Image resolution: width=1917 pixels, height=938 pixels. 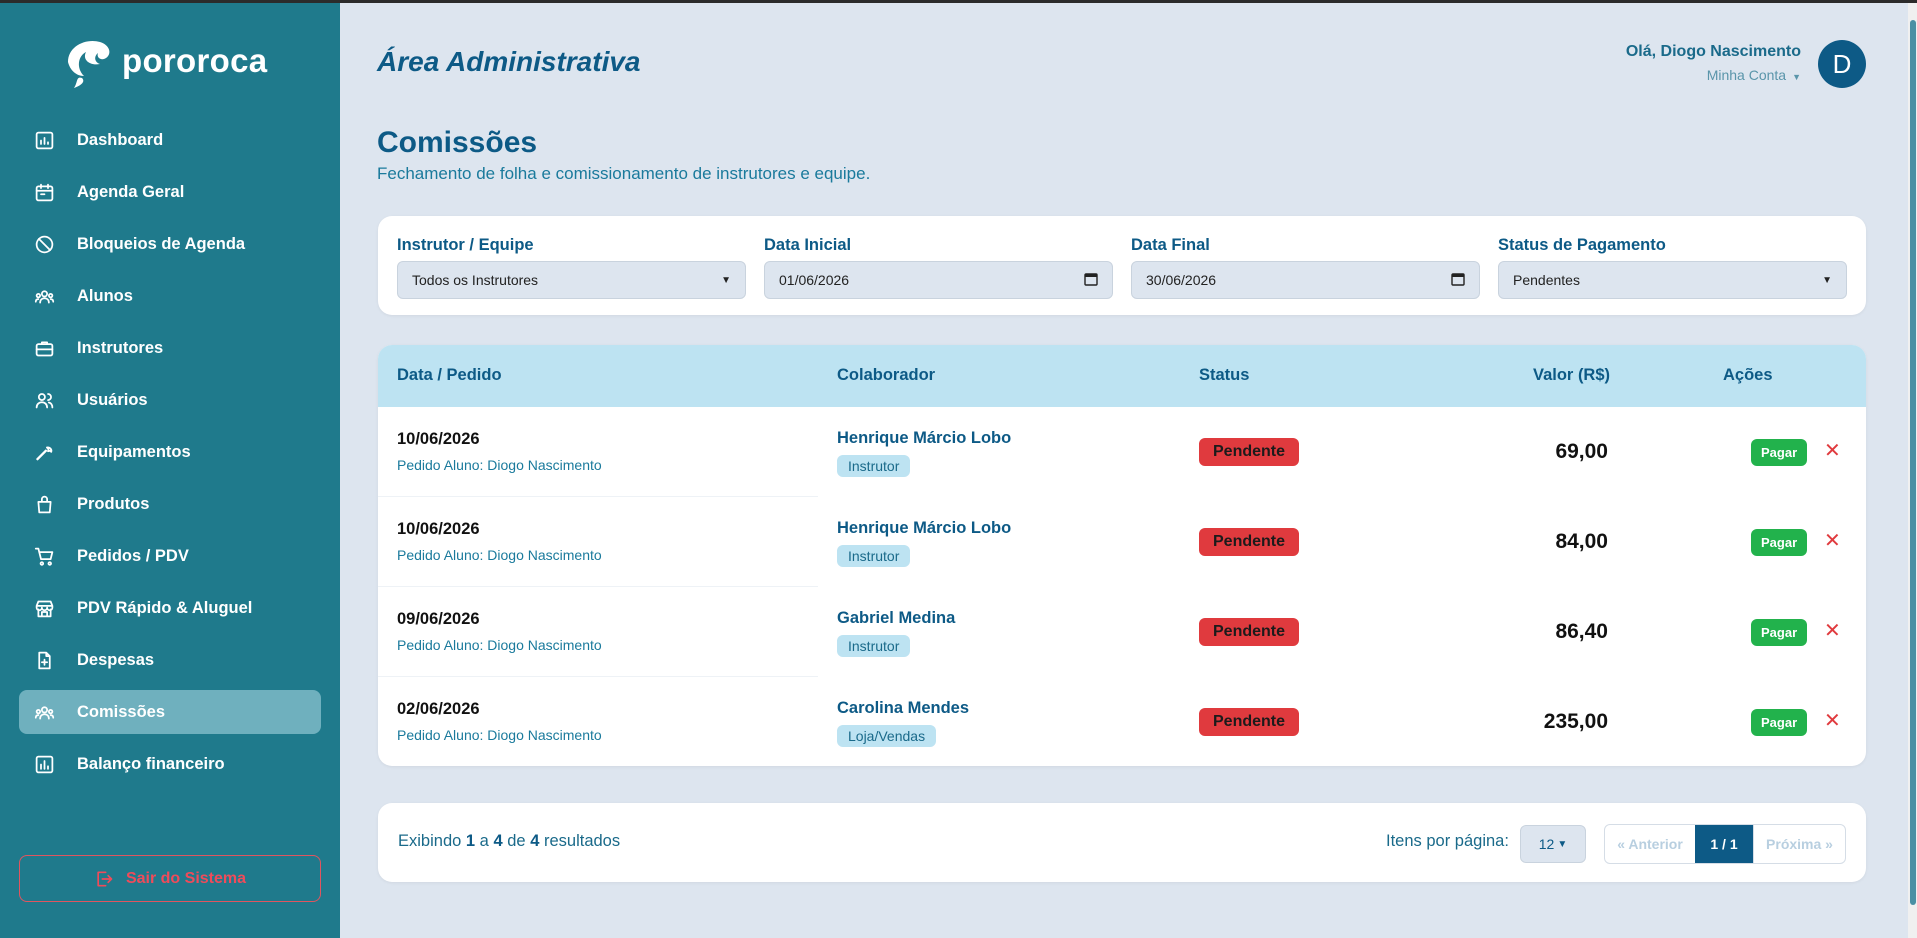 What do you see at coordinates (105, 295) in the screenshot?
I see `sidebar-item-label: Alunos` at bounding box center [105, 295].